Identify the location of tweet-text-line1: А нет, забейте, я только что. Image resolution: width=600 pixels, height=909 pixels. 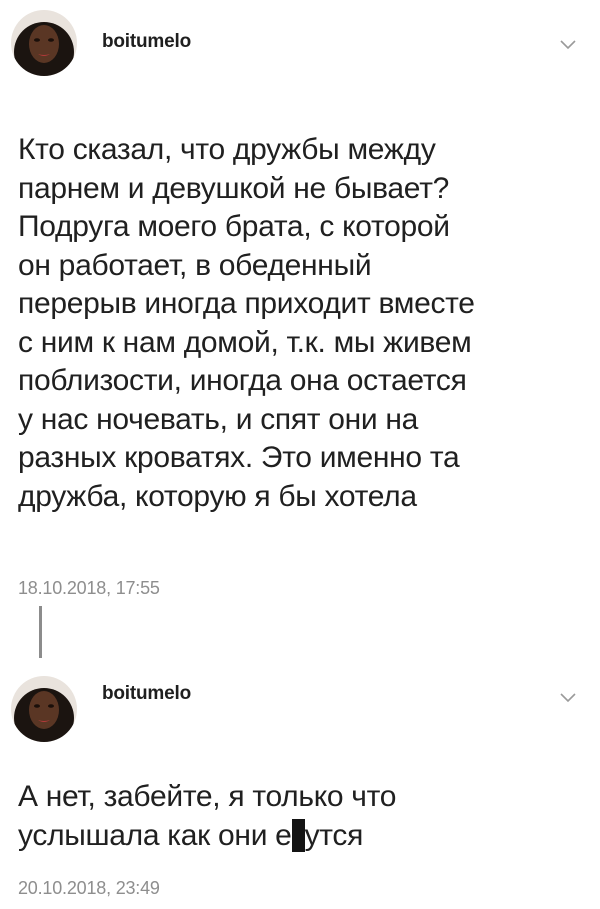
(207, 796).